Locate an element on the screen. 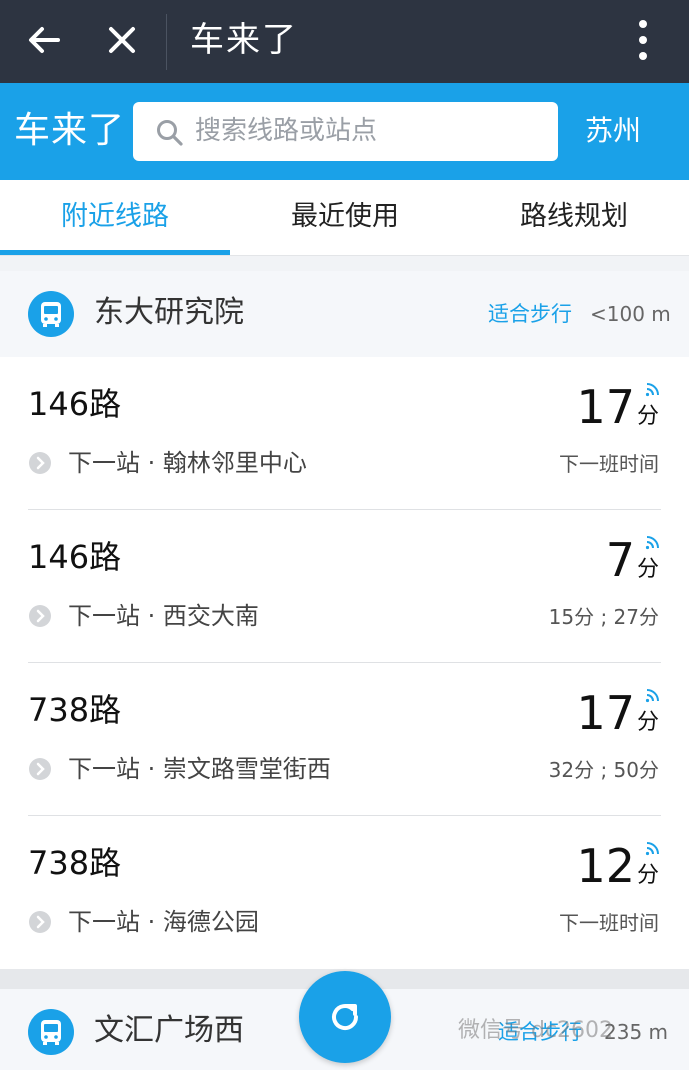  refresh-button is located at coordinates (345, 1017).